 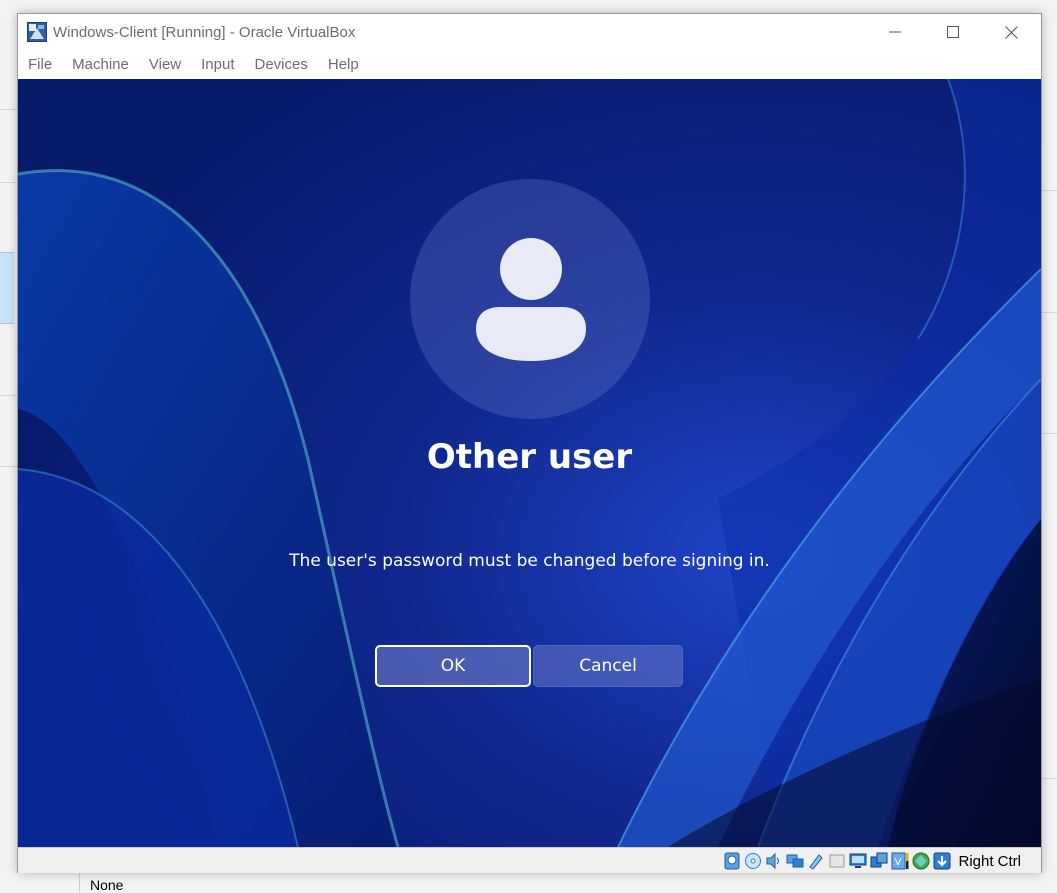 I want to click on maximize-button, so click(x=953, y=32).